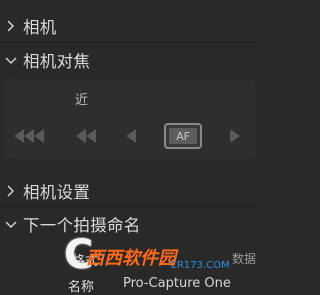  What do you see at coordinates (128, 190) in the screenshot?
I see `section-header-camera-settings: 相机设置` at bounding box center [128, 190].